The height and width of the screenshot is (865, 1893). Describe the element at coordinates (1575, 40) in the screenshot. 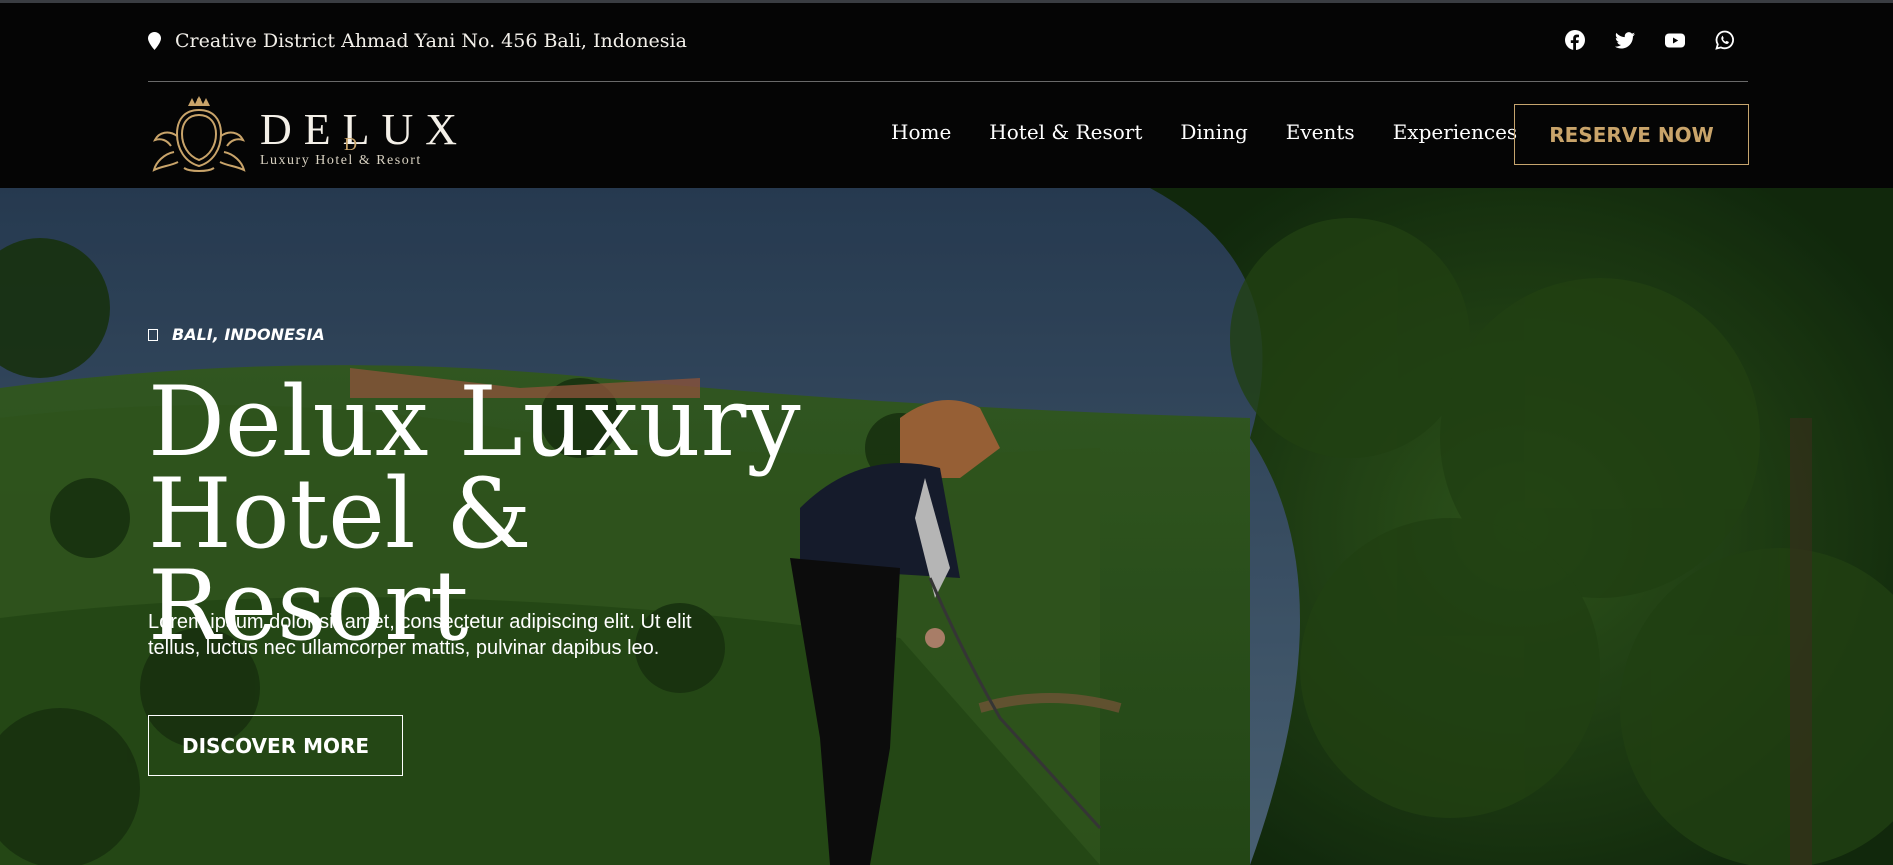

I see `facebook-icon` at that location.